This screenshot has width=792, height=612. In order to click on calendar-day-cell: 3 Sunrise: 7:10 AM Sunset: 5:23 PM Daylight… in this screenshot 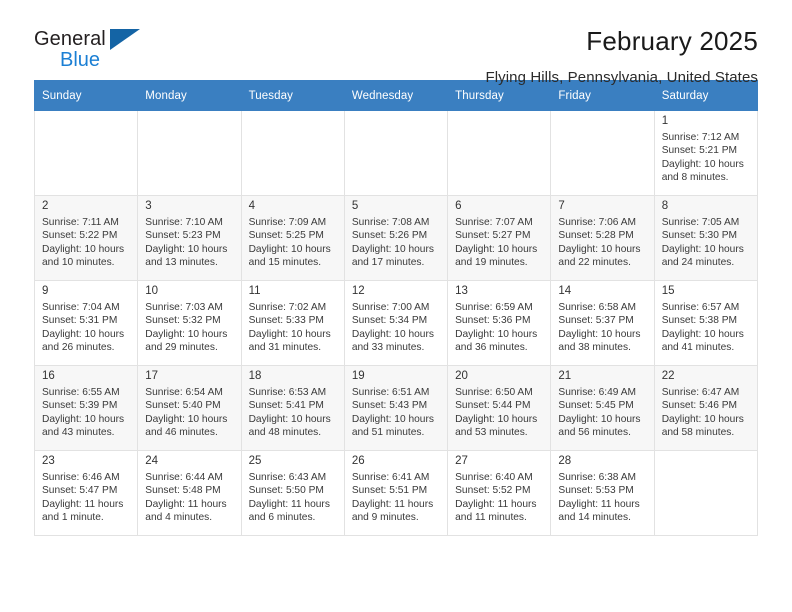, I will do `click(189, 238)`.